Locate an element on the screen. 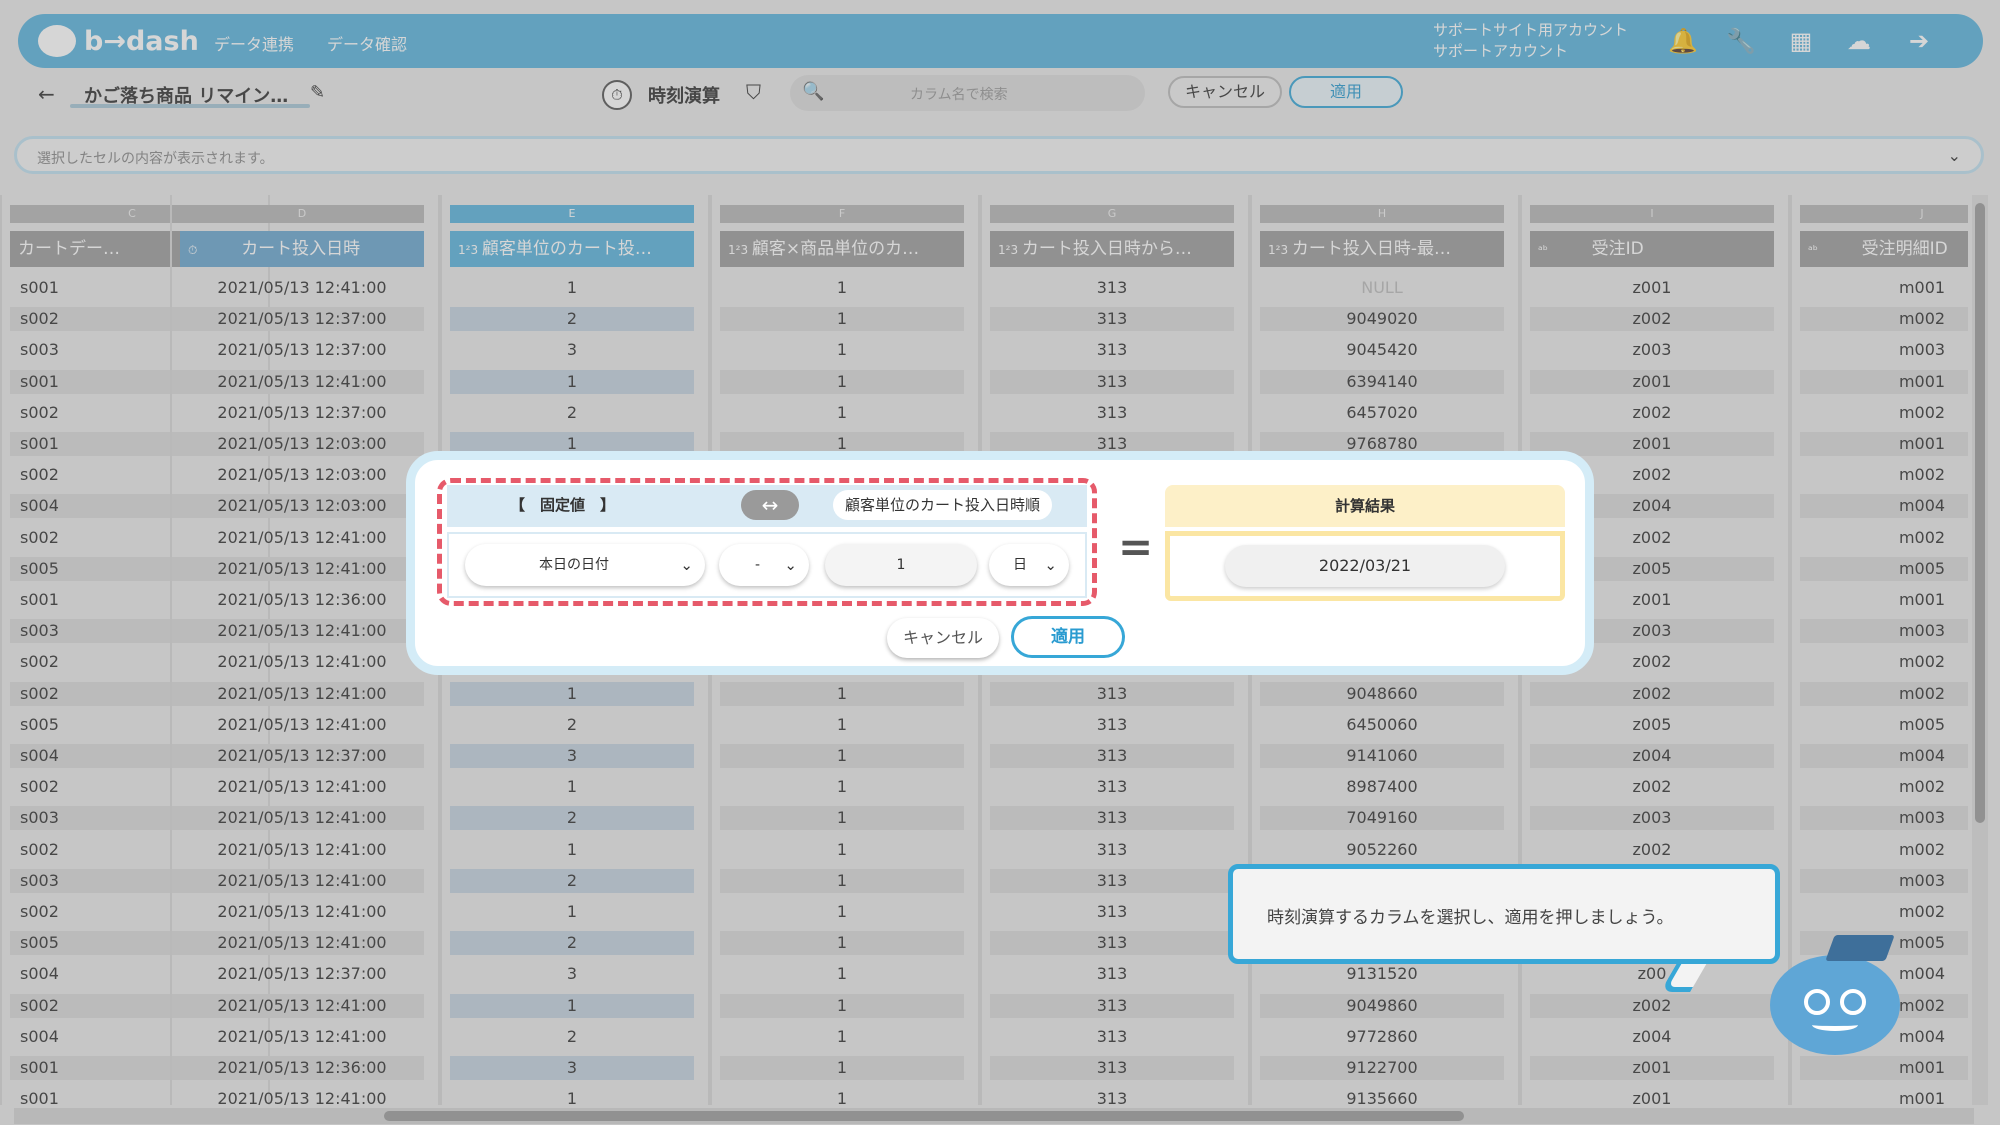  column-search-input: 🔍 カラム名で検索 is located at coordinates (967, 93).